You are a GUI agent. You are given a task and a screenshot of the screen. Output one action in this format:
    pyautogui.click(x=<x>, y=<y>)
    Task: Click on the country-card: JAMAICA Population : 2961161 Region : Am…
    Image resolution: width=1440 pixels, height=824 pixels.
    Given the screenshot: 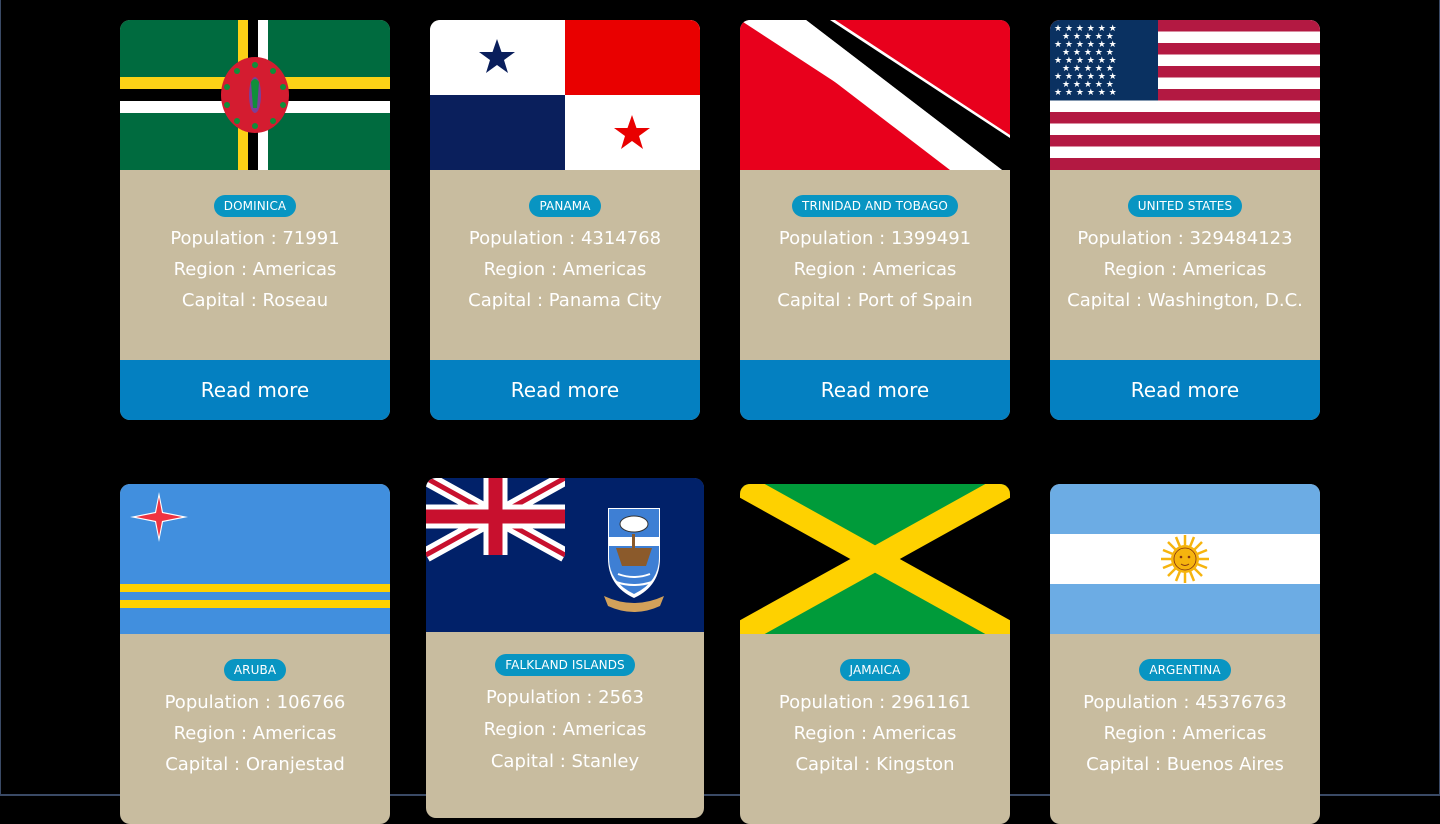 What is the action you would take?
    pyautogui.click(x=875, y=654)
    